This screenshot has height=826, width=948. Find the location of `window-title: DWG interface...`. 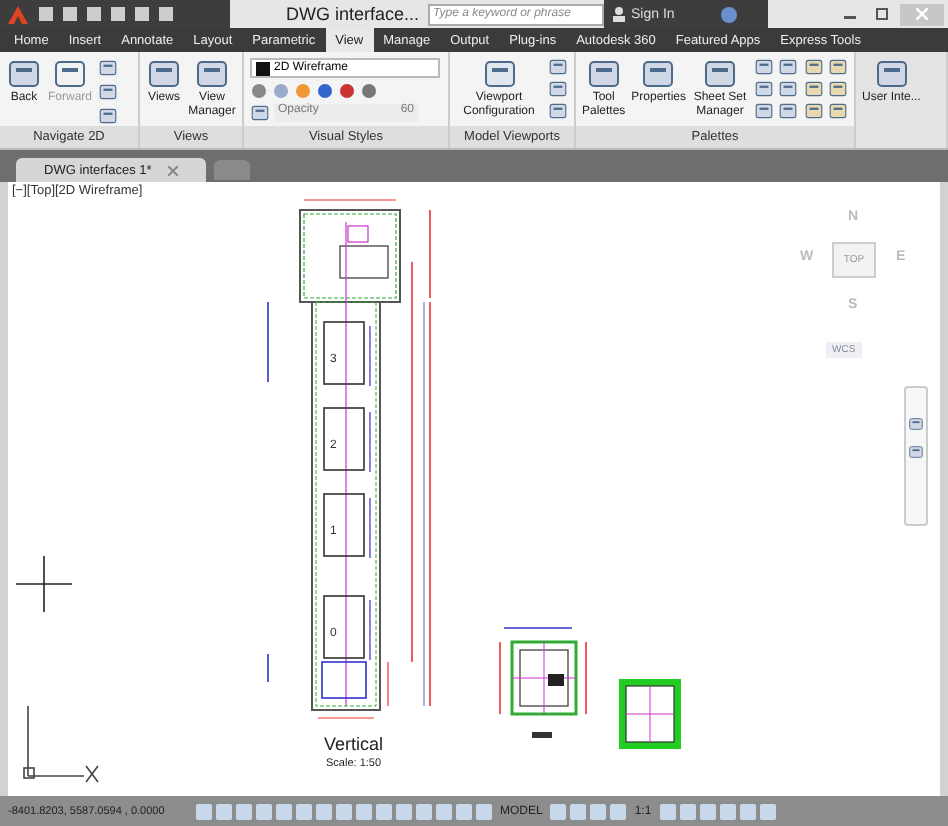

window-title: DWG interface... is located at coordinates (353, 14).